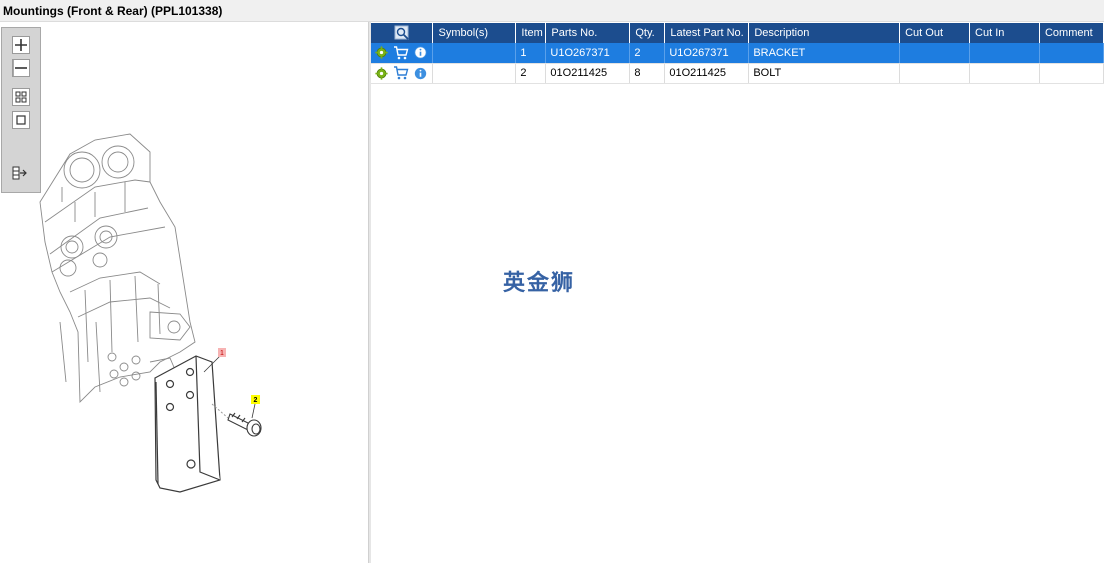 Image resolution: width=1104 pixels, height=563 pixels. I want to click on cell-qty: 8, so click(647, 73).